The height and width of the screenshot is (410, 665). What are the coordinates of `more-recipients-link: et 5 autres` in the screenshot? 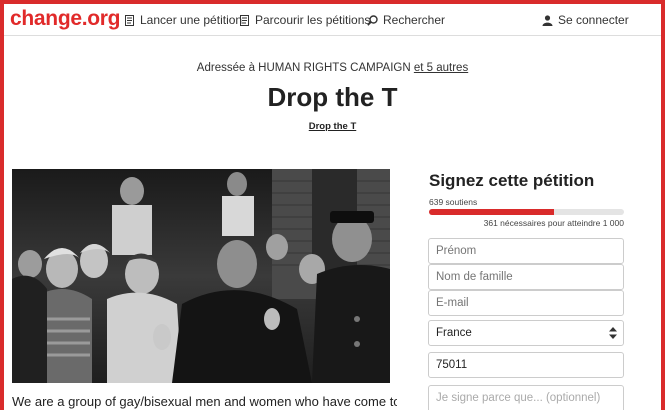 It's located at (441, 68).